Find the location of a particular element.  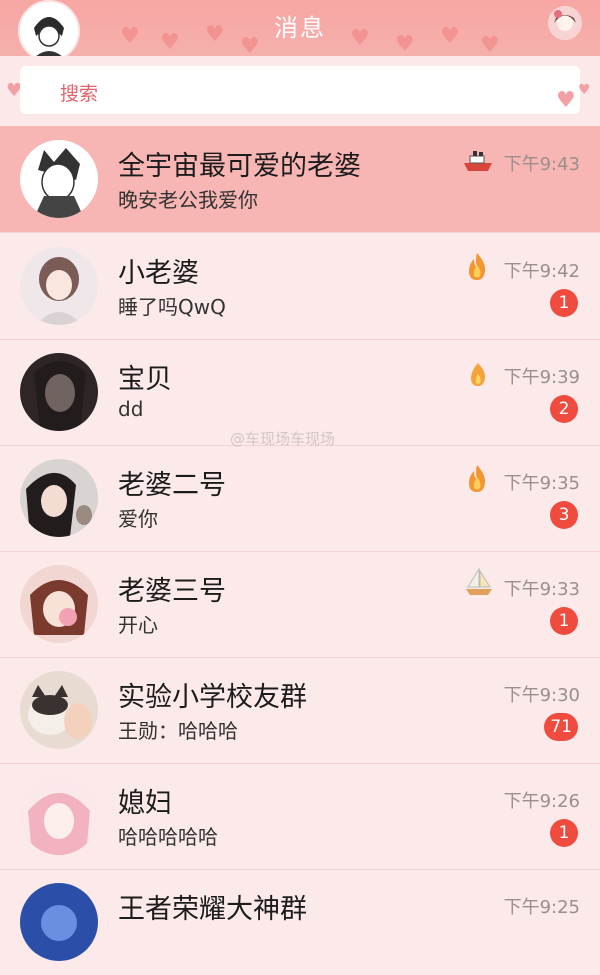

header-bar: ♥ ♥ ♥ ♥ ♥ ♥ ♥ ♥ 消息 is located at coordinates (300, 28).